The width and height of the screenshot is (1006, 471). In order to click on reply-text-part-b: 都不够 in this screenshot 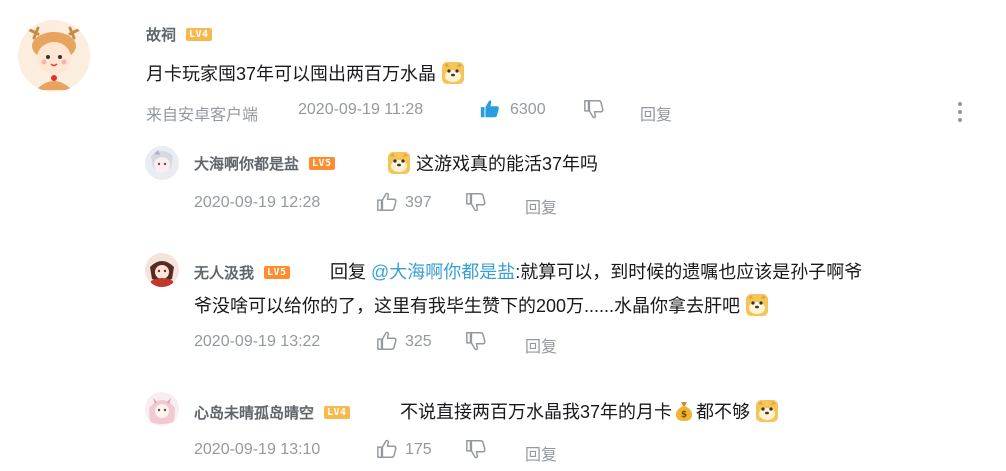, I will do `click(723, 412)`.